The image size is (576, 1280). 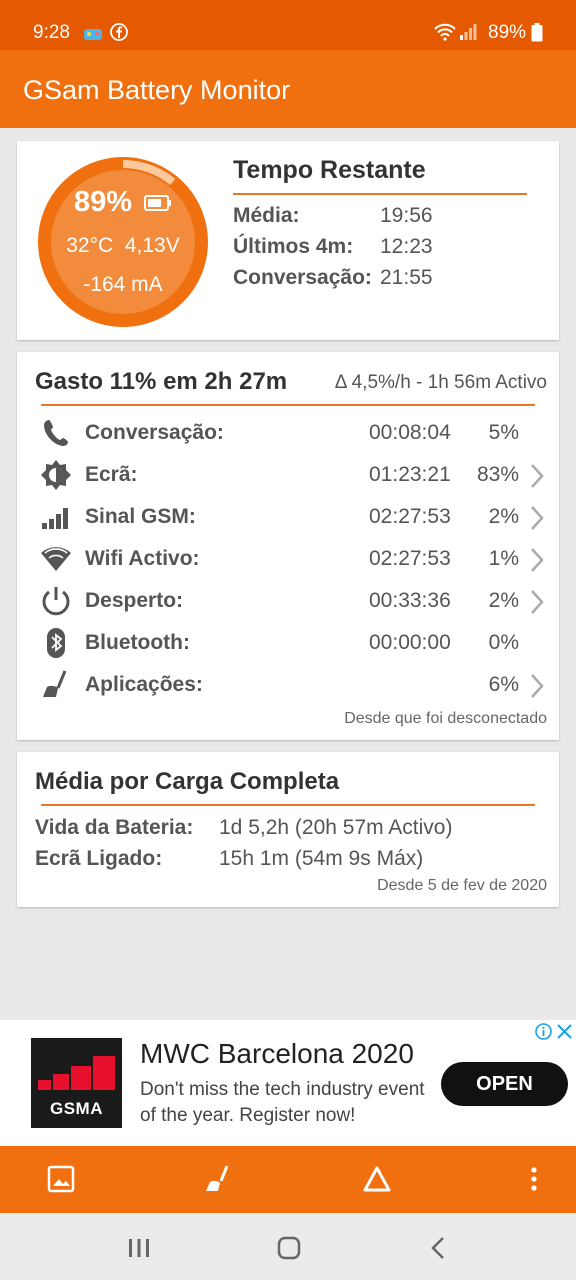 I want to click on usage-row-screen: Ecrã: 01:23:21 83%, so click(x=288, y=475).